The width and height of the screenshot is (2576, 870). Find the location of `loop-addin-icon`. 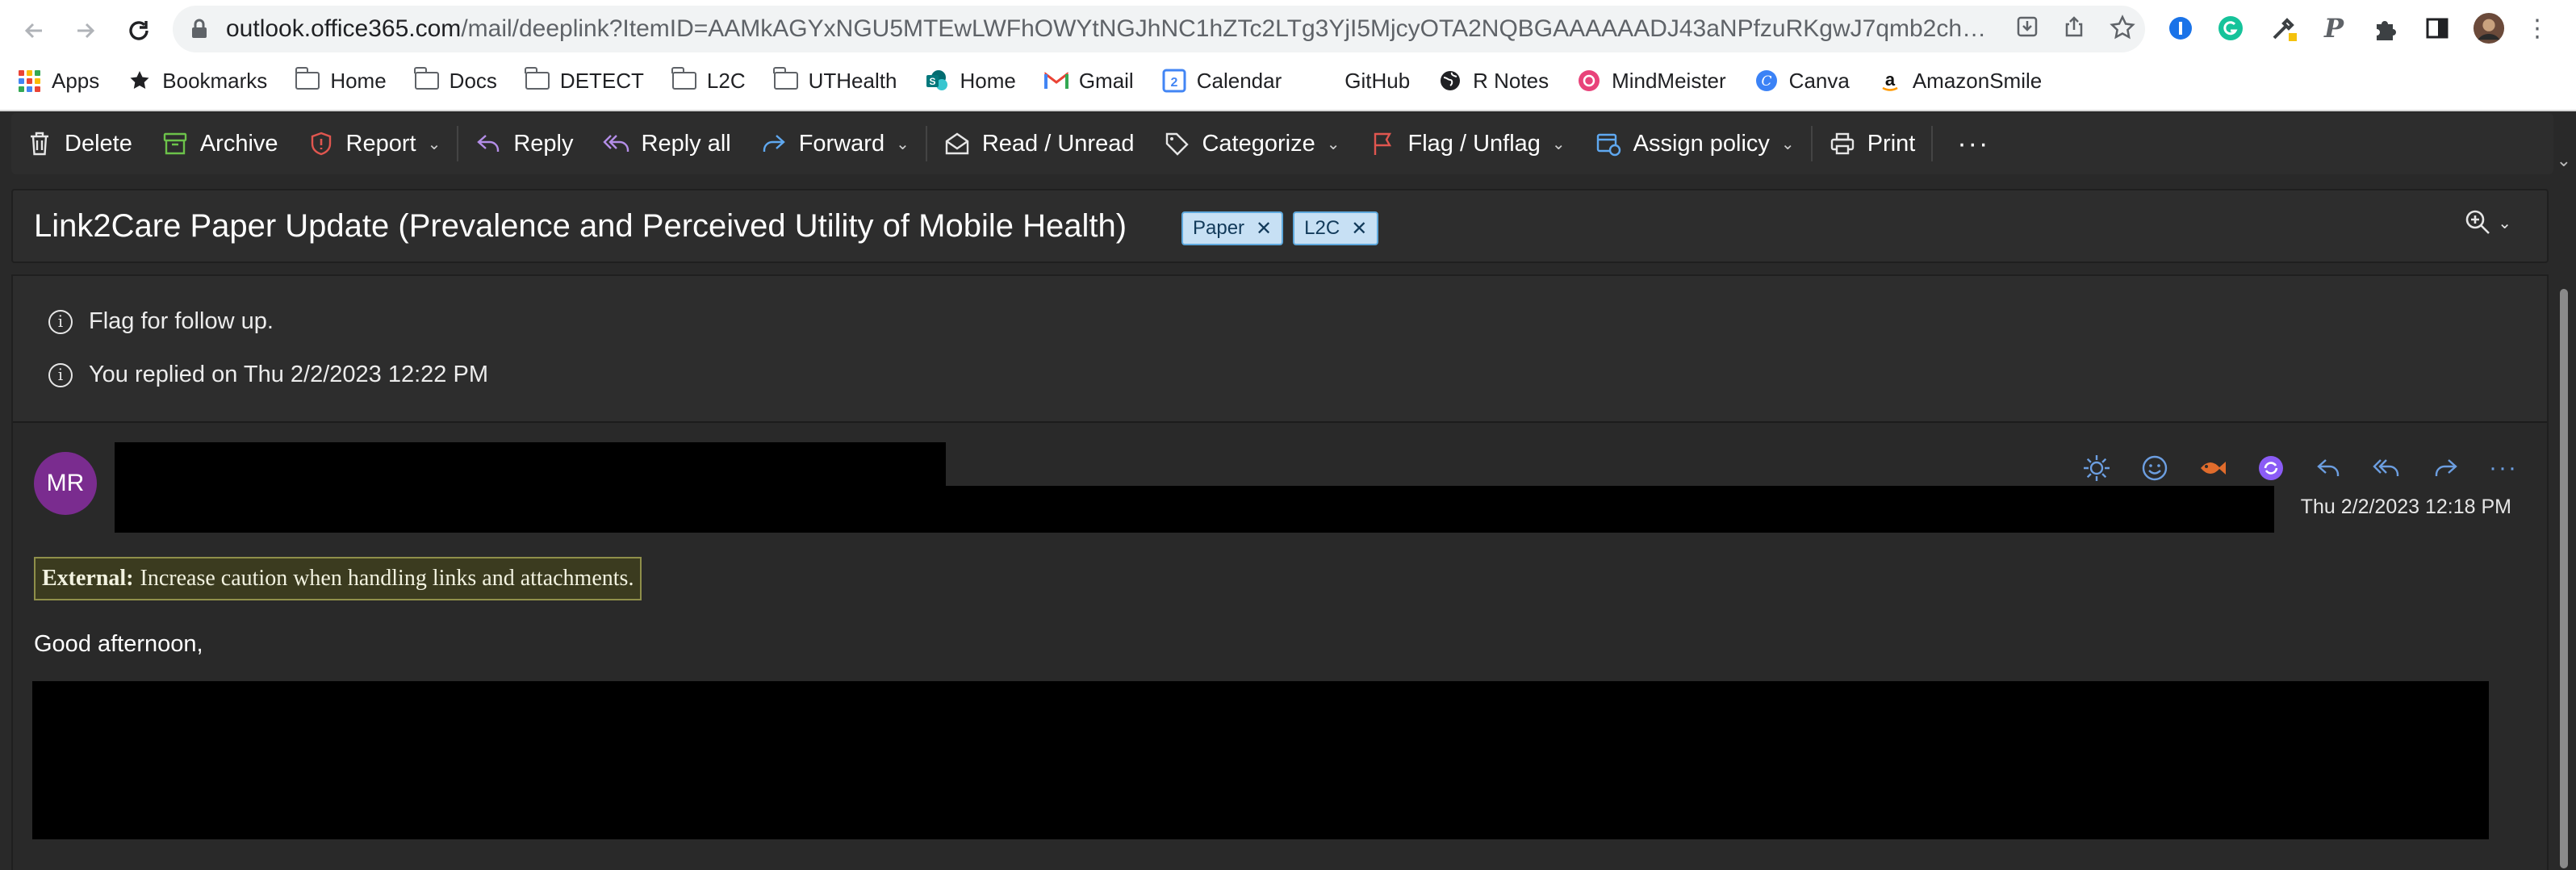

loop-addin-icon is located at coordinates (2271, 468).